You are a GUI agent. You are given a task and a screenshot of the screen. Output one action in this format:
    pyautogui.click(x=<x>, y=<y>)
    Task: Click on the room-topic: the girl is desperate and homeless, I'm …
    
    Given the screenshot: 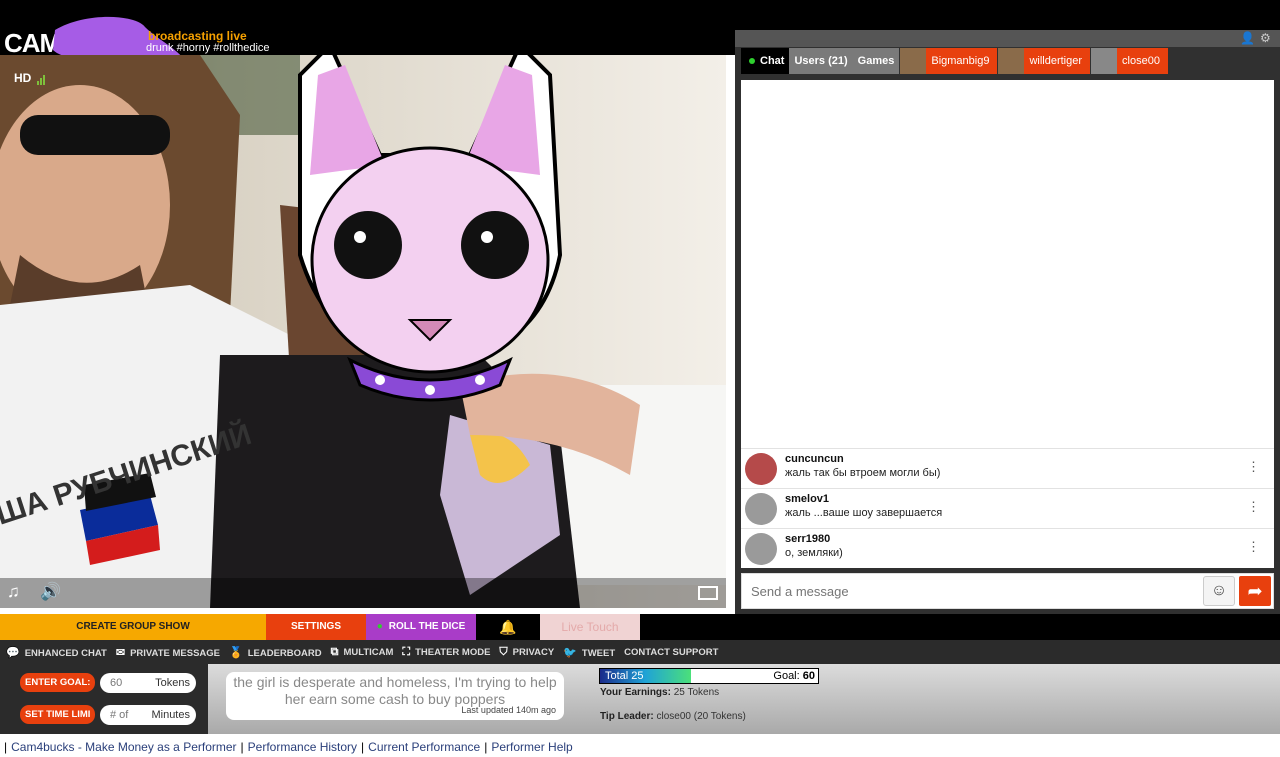 What is the action you would take?
    pyautogui.click(x=395, y=696)
    